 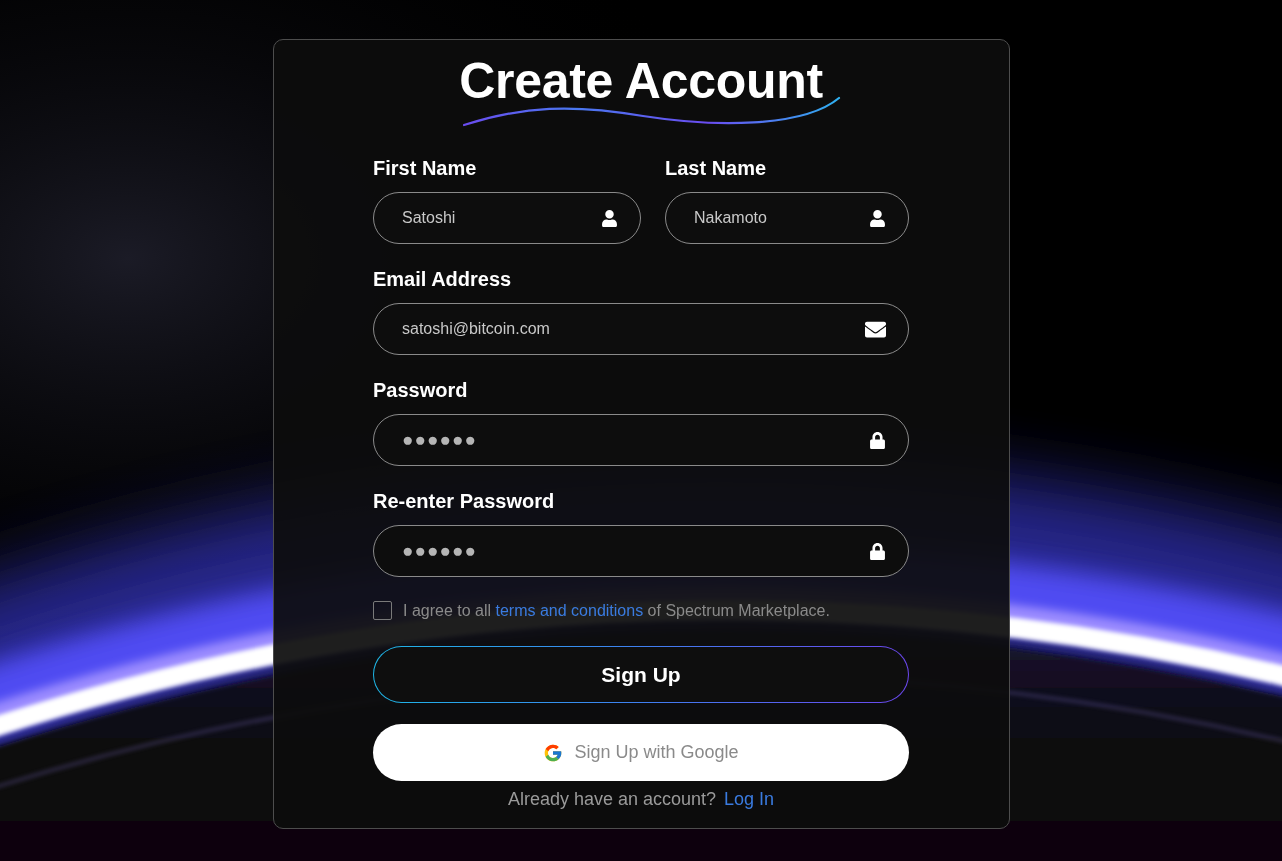 What do you see at coordinates (641, 329) in the screenshot?
I see `input-field: satoshi@bitcoin.com` at bounding box center [641, 329].